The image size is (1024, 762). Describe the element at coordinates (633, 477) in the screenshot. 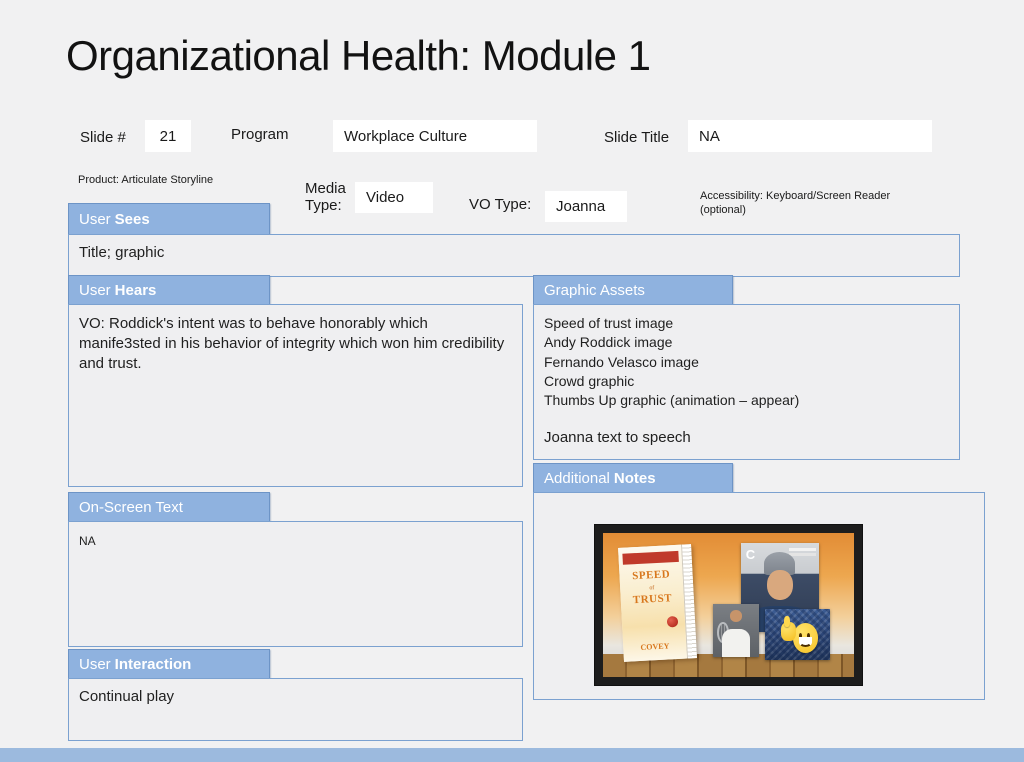

I see `additional-notes-header: Additional Notes` at that location.